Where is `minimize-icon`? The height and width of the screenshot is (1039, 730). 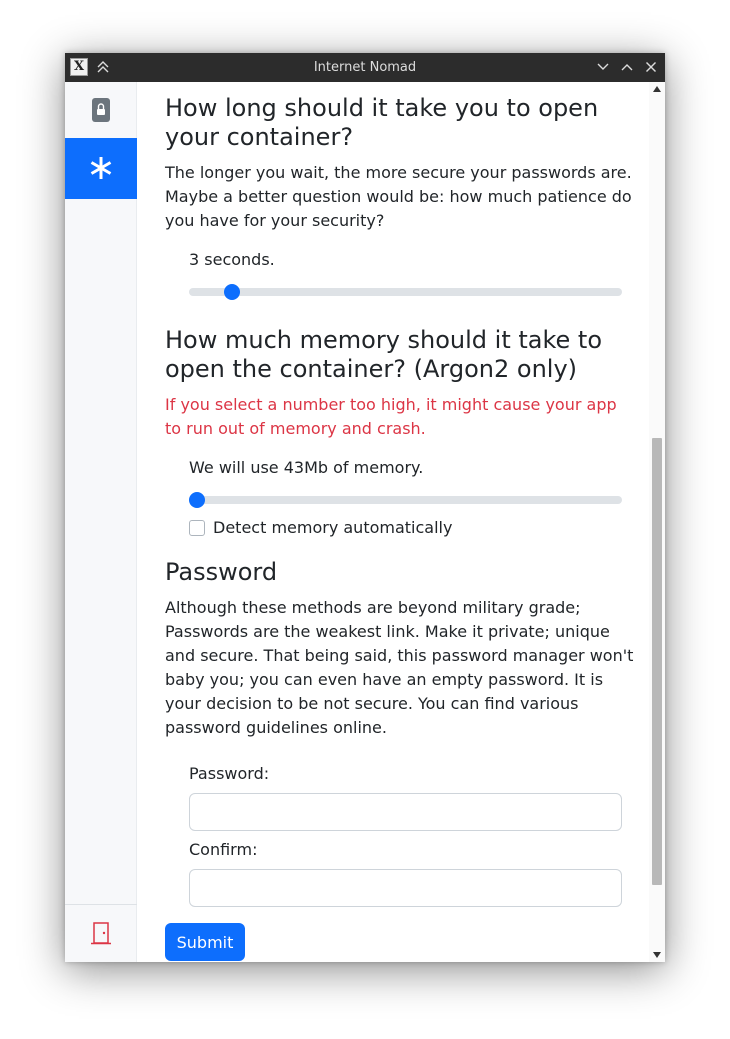
minimize-icon is located at coordinates (603, 67).